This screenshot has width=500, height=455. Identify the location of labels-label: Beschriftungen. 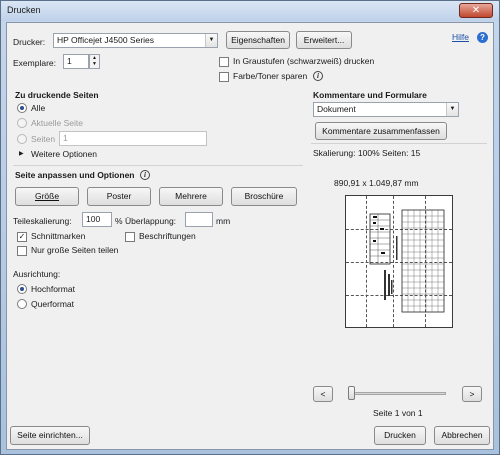
(167, 236).